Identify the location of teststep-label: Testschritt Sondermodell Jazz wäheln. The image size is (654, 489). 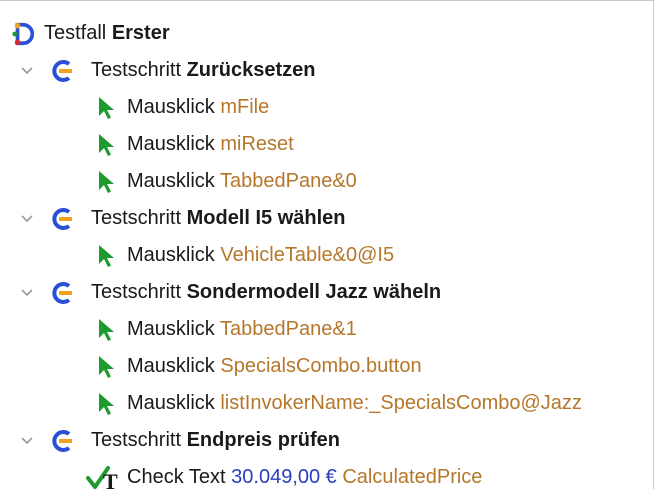
(266, 292).